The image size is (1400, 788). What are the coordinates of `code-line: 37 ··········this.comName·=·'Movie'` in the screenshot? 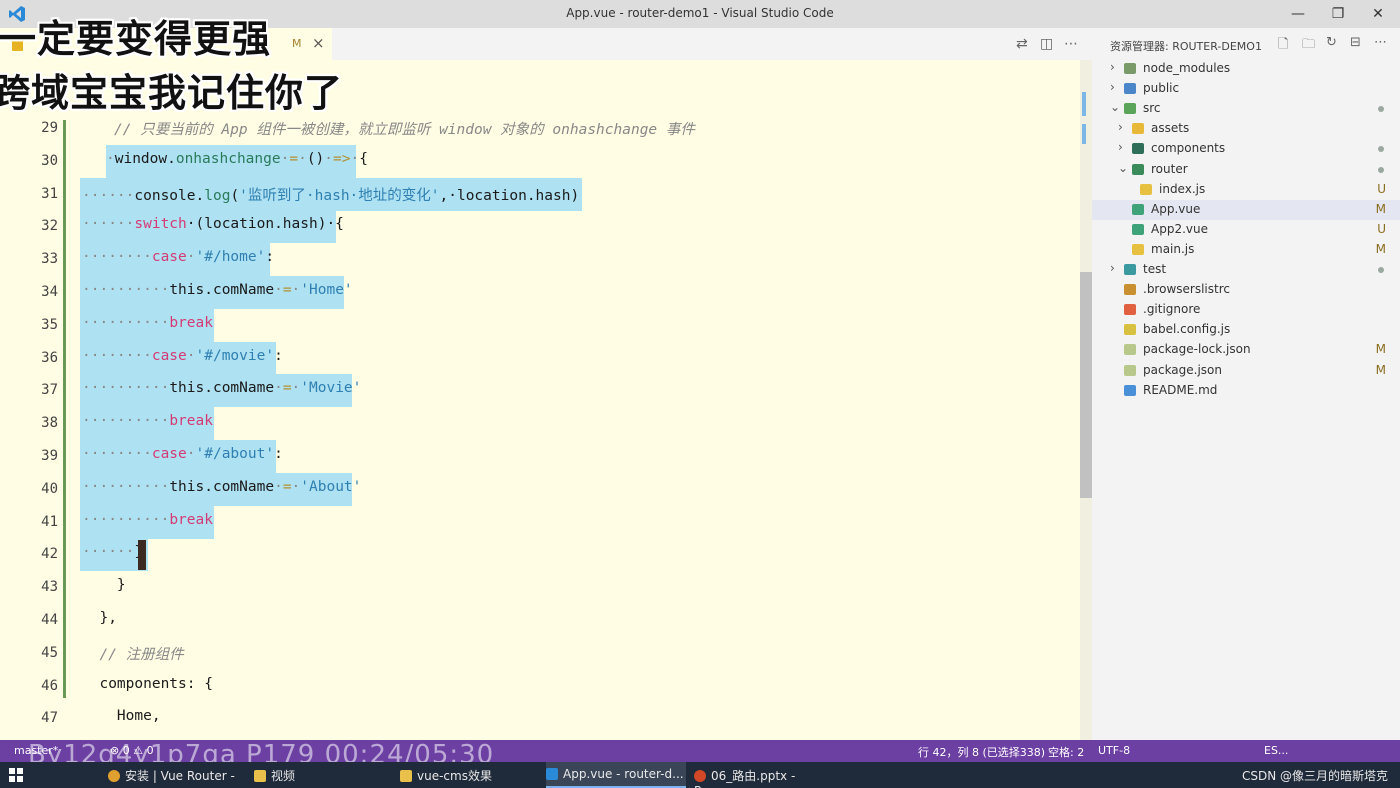 It's located at (540, 391).